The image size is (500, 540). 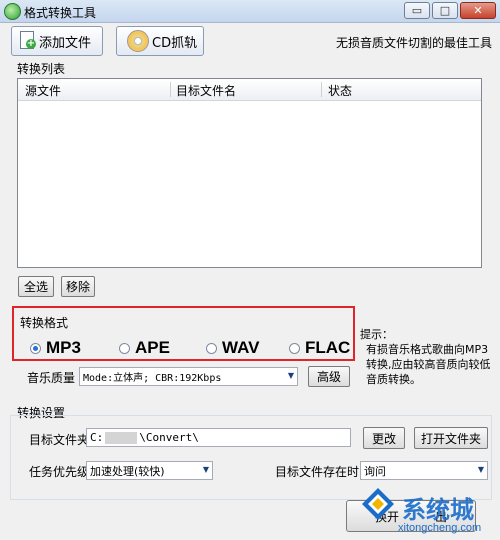 What do you see at coordinates (27, 41) in the screenshot?
I see `add-file-icon: +` at bounding box center [27, 41].